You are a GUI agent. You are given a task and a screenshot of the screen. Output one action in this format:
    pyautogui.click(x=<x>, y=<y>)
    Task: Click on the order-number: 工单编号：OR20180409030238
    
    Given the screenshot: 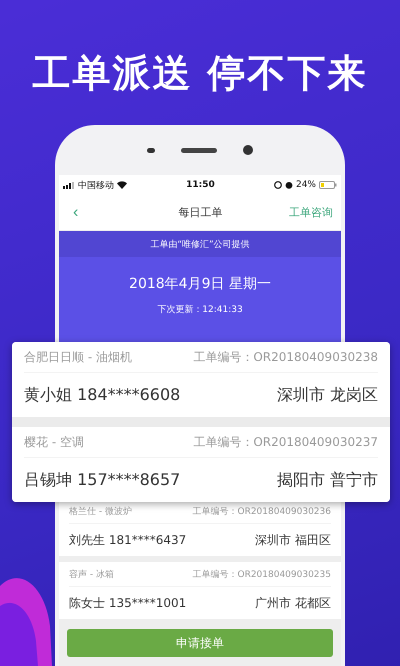 What is the action you would take?
    pyautogui.click(x=285, y=357)
    